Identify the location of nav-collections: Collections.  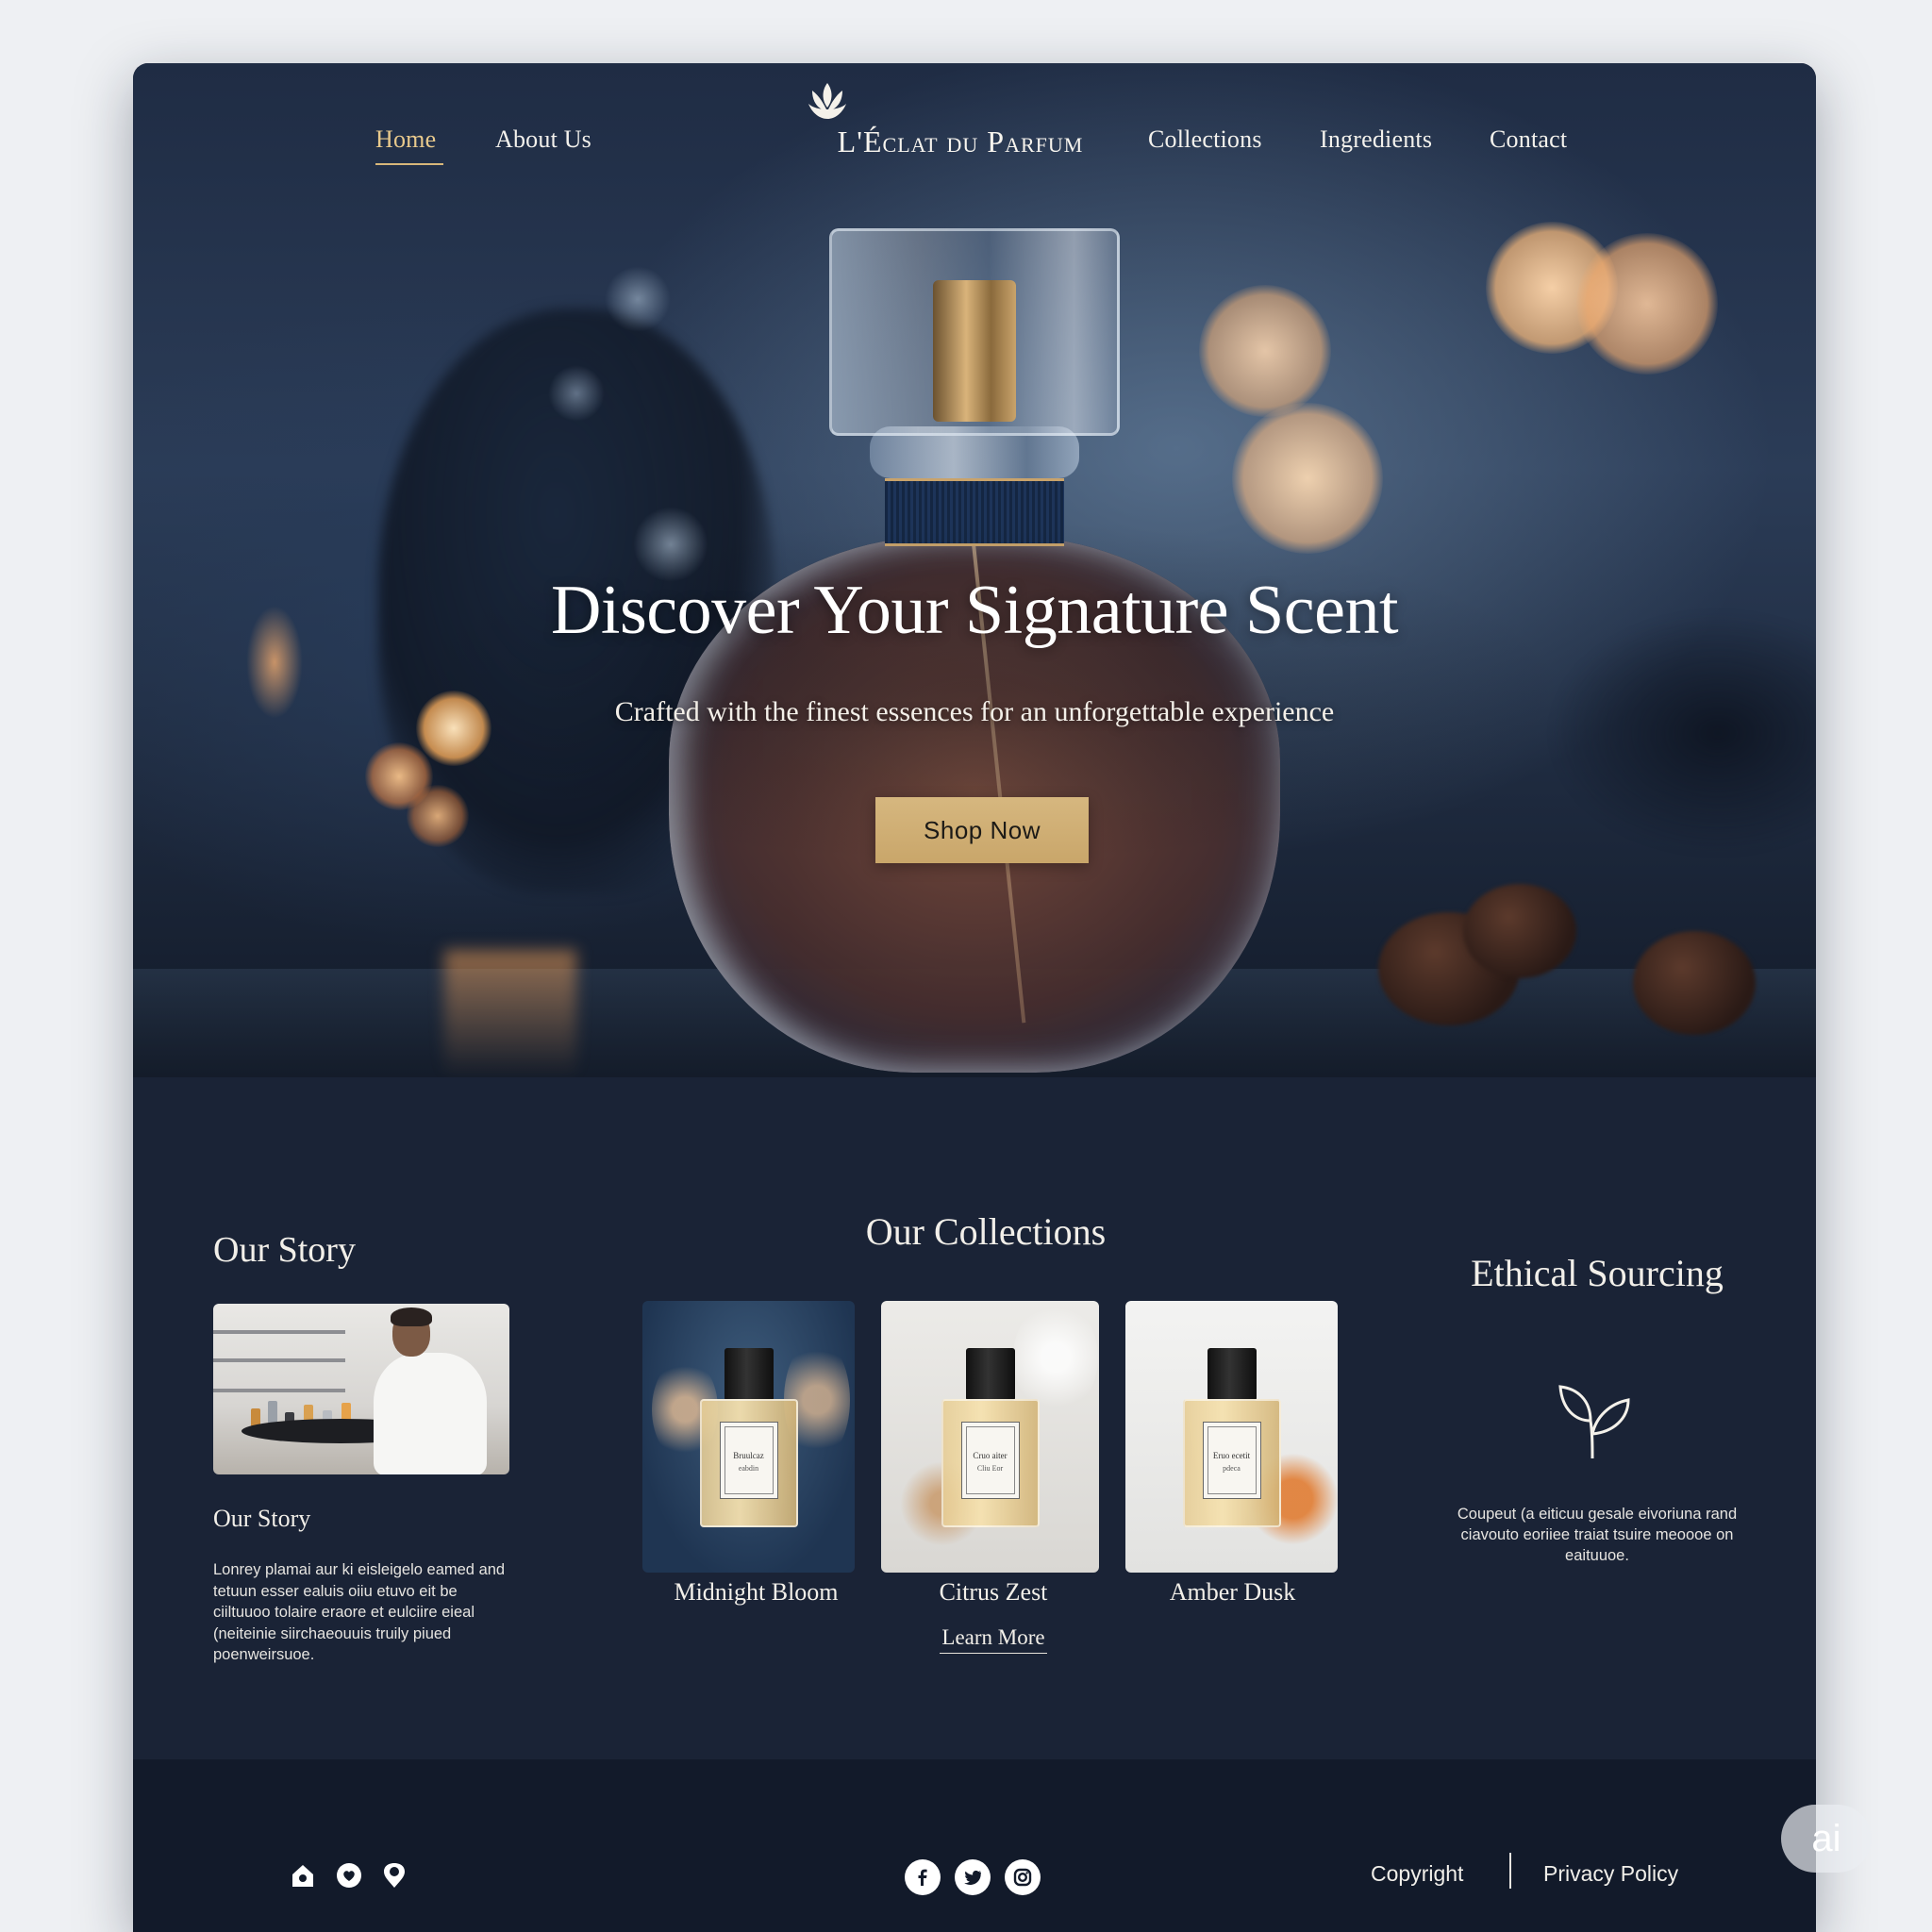
(1205, 140).